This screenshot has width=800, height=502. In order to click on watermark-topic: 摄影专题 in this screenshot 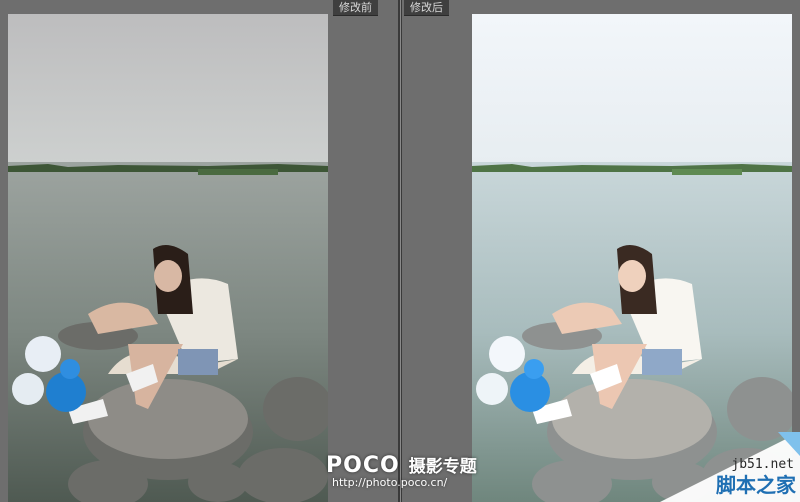, I will do `click(442, 467)`.